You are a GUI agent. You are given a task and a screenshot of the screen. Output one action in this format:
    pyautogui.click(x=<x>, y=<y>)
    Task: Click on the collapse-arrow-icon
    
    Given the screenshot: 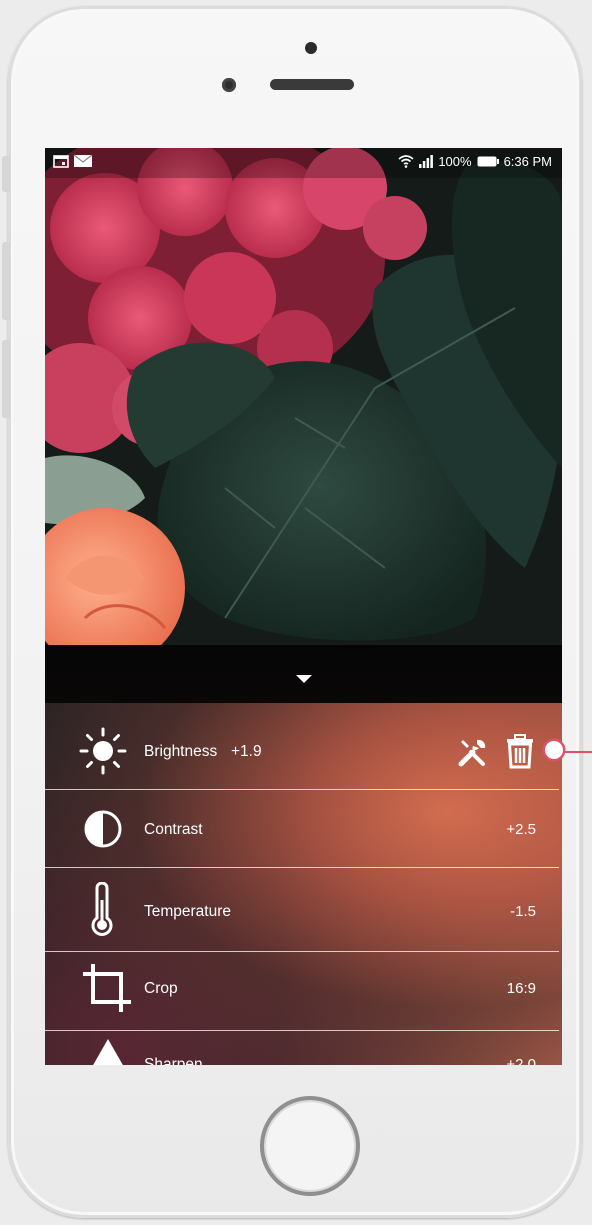 What is the action you would take?
    pyautogui.click(x=304, y=679)
    